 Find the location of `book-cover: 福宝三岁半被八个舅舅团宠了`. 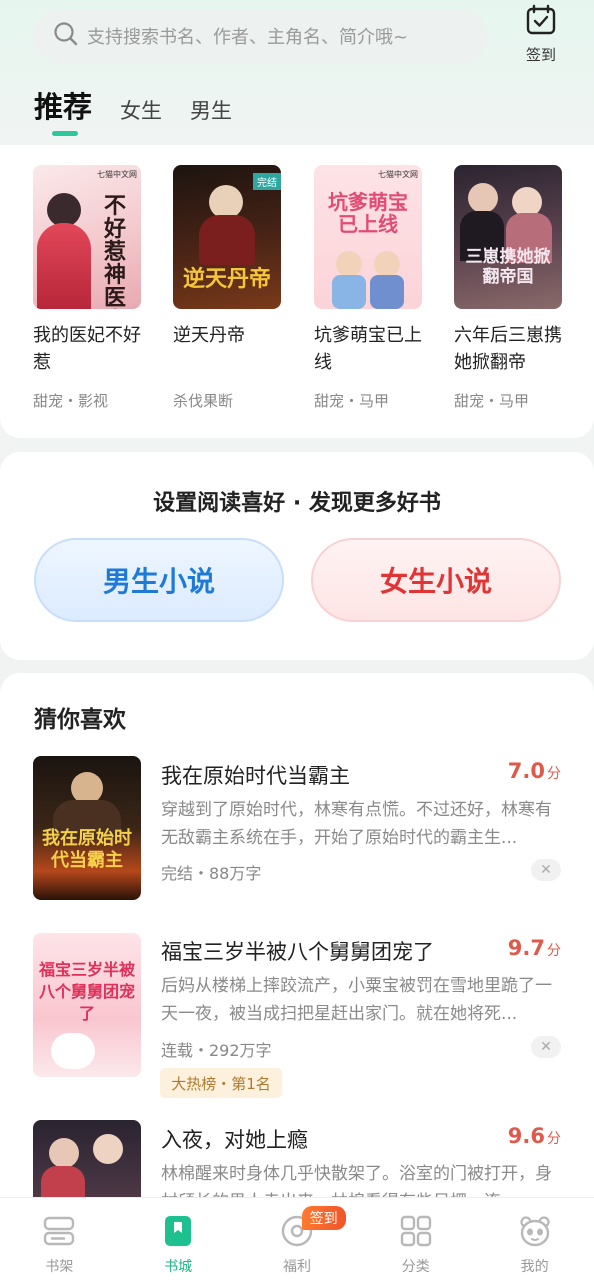

book-cover: 福宝三岁半被八个舅舅团宠了 is located at coordinates (87, 1005).